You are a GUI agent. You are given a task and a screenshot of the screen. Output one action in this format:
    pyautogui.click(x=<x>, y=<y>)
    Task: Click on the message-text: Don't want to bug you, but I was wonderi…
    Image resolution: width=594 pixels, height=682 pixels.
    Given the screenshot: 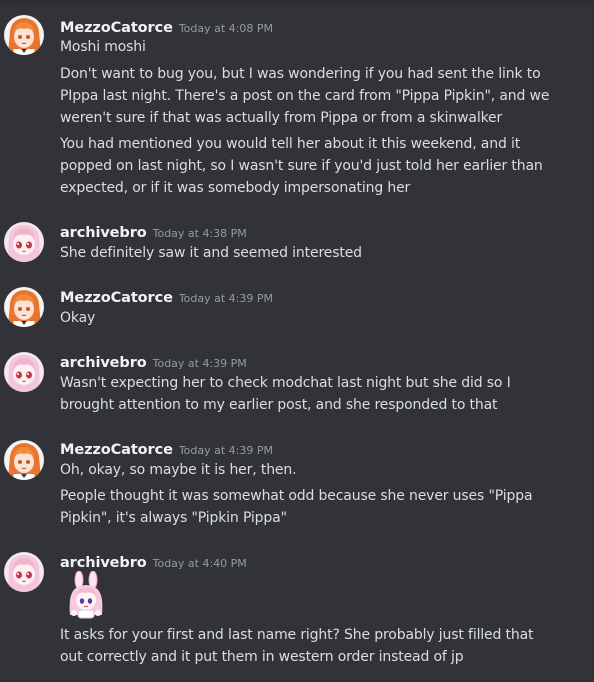 What is the action you would take?
    pyautogui.click(x=300, y=74)
    